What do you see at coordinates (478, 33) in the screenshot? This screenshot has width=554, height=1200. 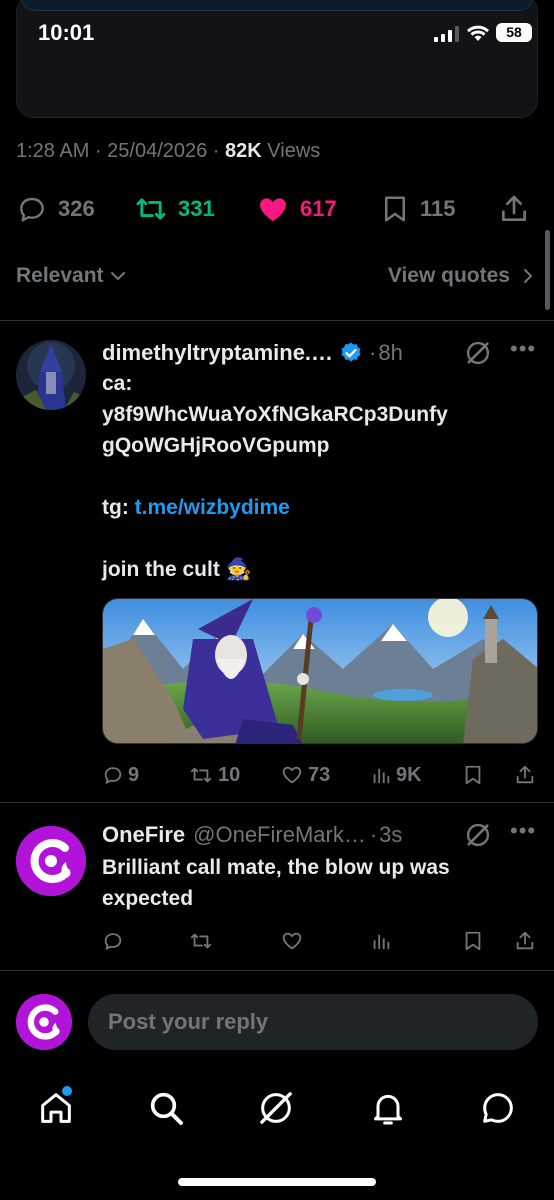 I see `wifi-icon` at bounding box center [478, 33].